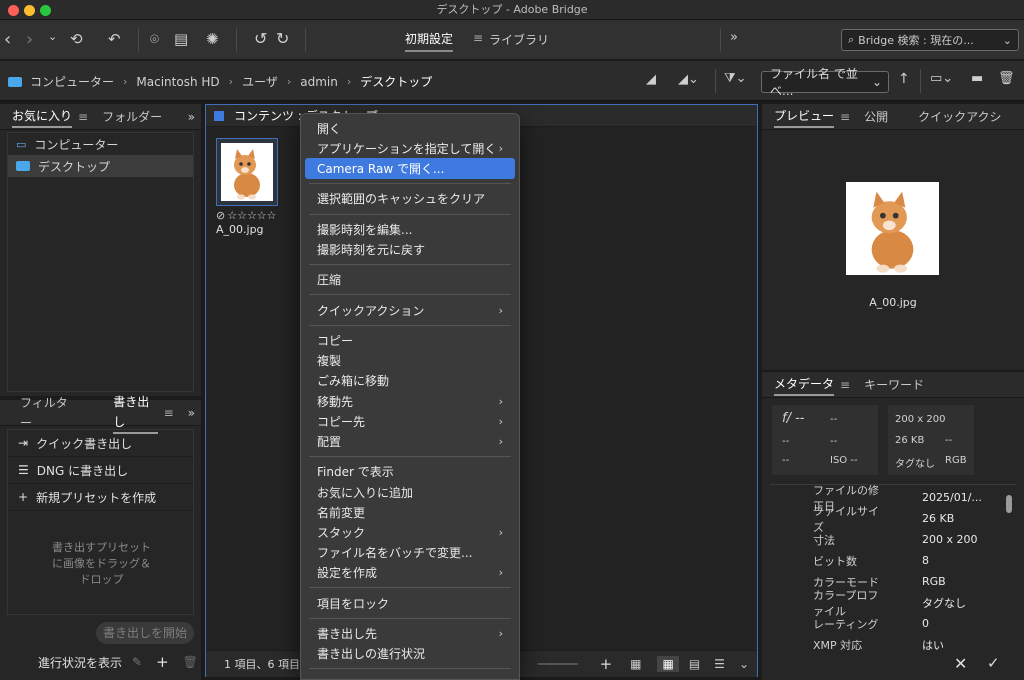 Image resolution: width=1024 pixels, height=680 pixels. I want to click on menu-item: お気に入りに追加, so click(410, 492).